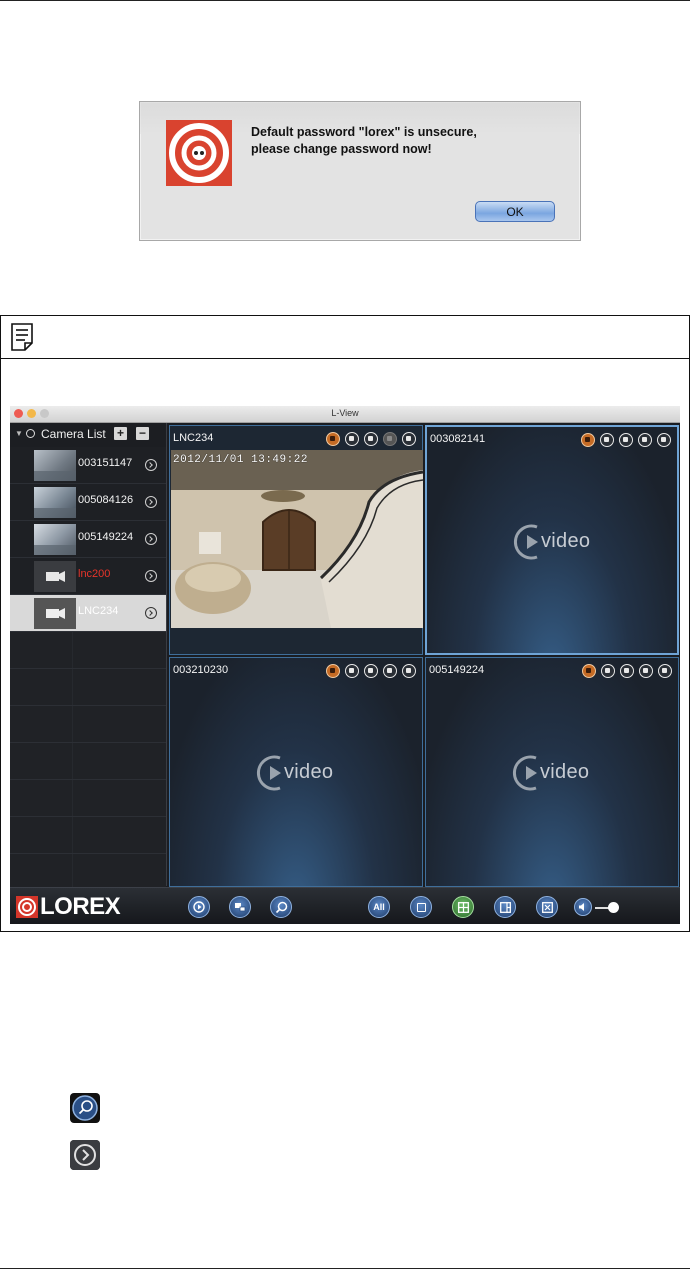 Image resolution: width=690 pixels, height=1273 pixels. I want to click on quad-view-icon, so click(463, 907).